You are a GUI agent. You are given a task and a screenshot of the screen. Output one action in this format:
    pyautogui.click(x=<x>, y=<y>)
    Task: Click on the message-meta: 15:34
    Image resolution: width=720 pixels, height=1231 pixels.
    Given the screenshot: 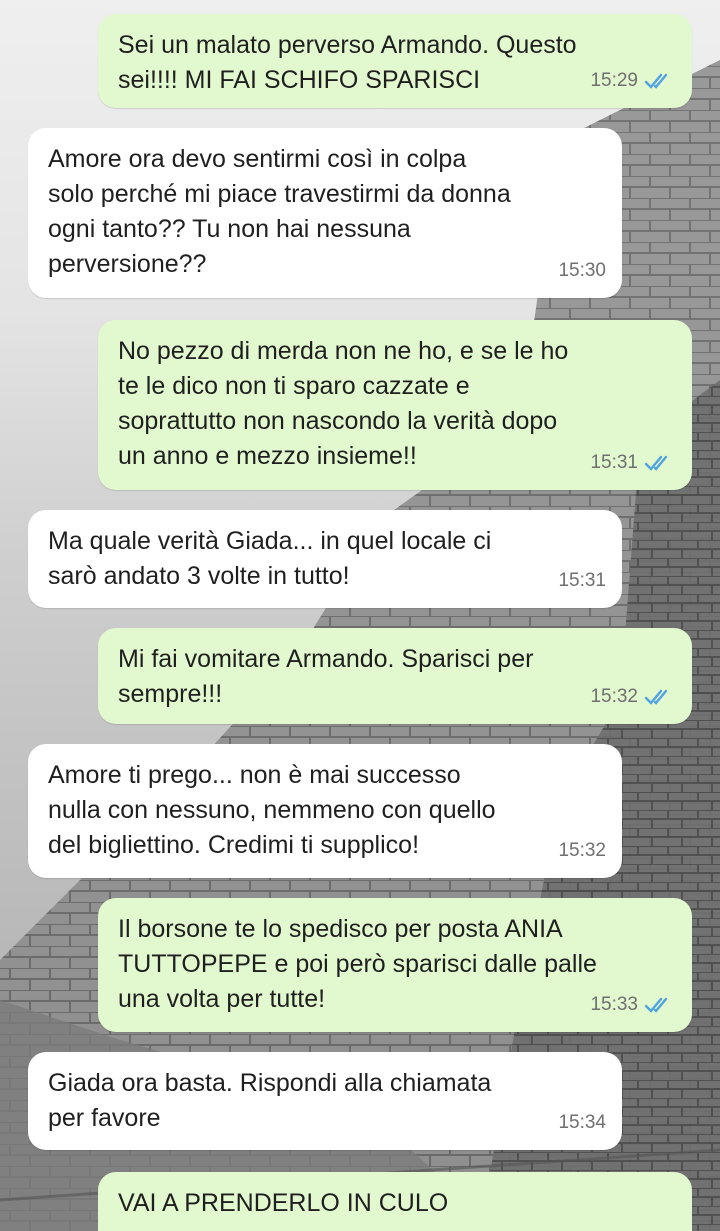 What is the action you would take?
    pyautogui.click(x=582, y=1122)
    